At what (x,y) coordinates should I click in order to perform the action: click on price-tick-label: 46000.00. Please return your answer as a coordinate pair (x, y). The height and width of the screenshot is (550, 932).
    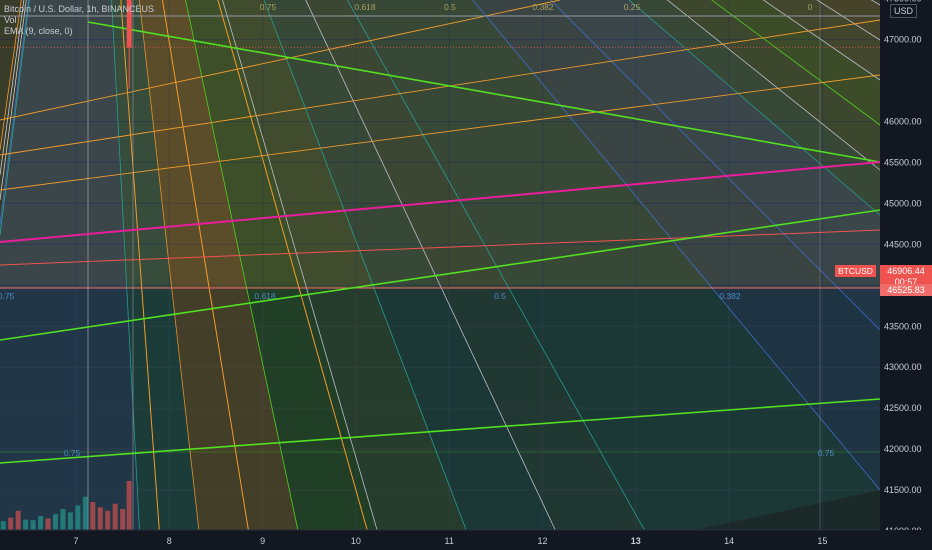
    Looking at the image, I should click on (903, 122).